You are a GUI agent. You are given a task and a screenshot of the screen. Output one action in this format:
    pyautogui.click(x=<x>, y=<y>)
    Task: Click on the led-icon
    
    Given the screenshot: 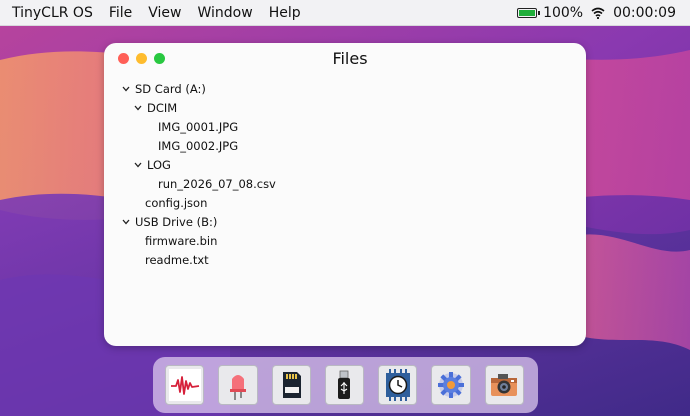 What is the action you would take?
    pyautogui.click(x=238, y=385)
    